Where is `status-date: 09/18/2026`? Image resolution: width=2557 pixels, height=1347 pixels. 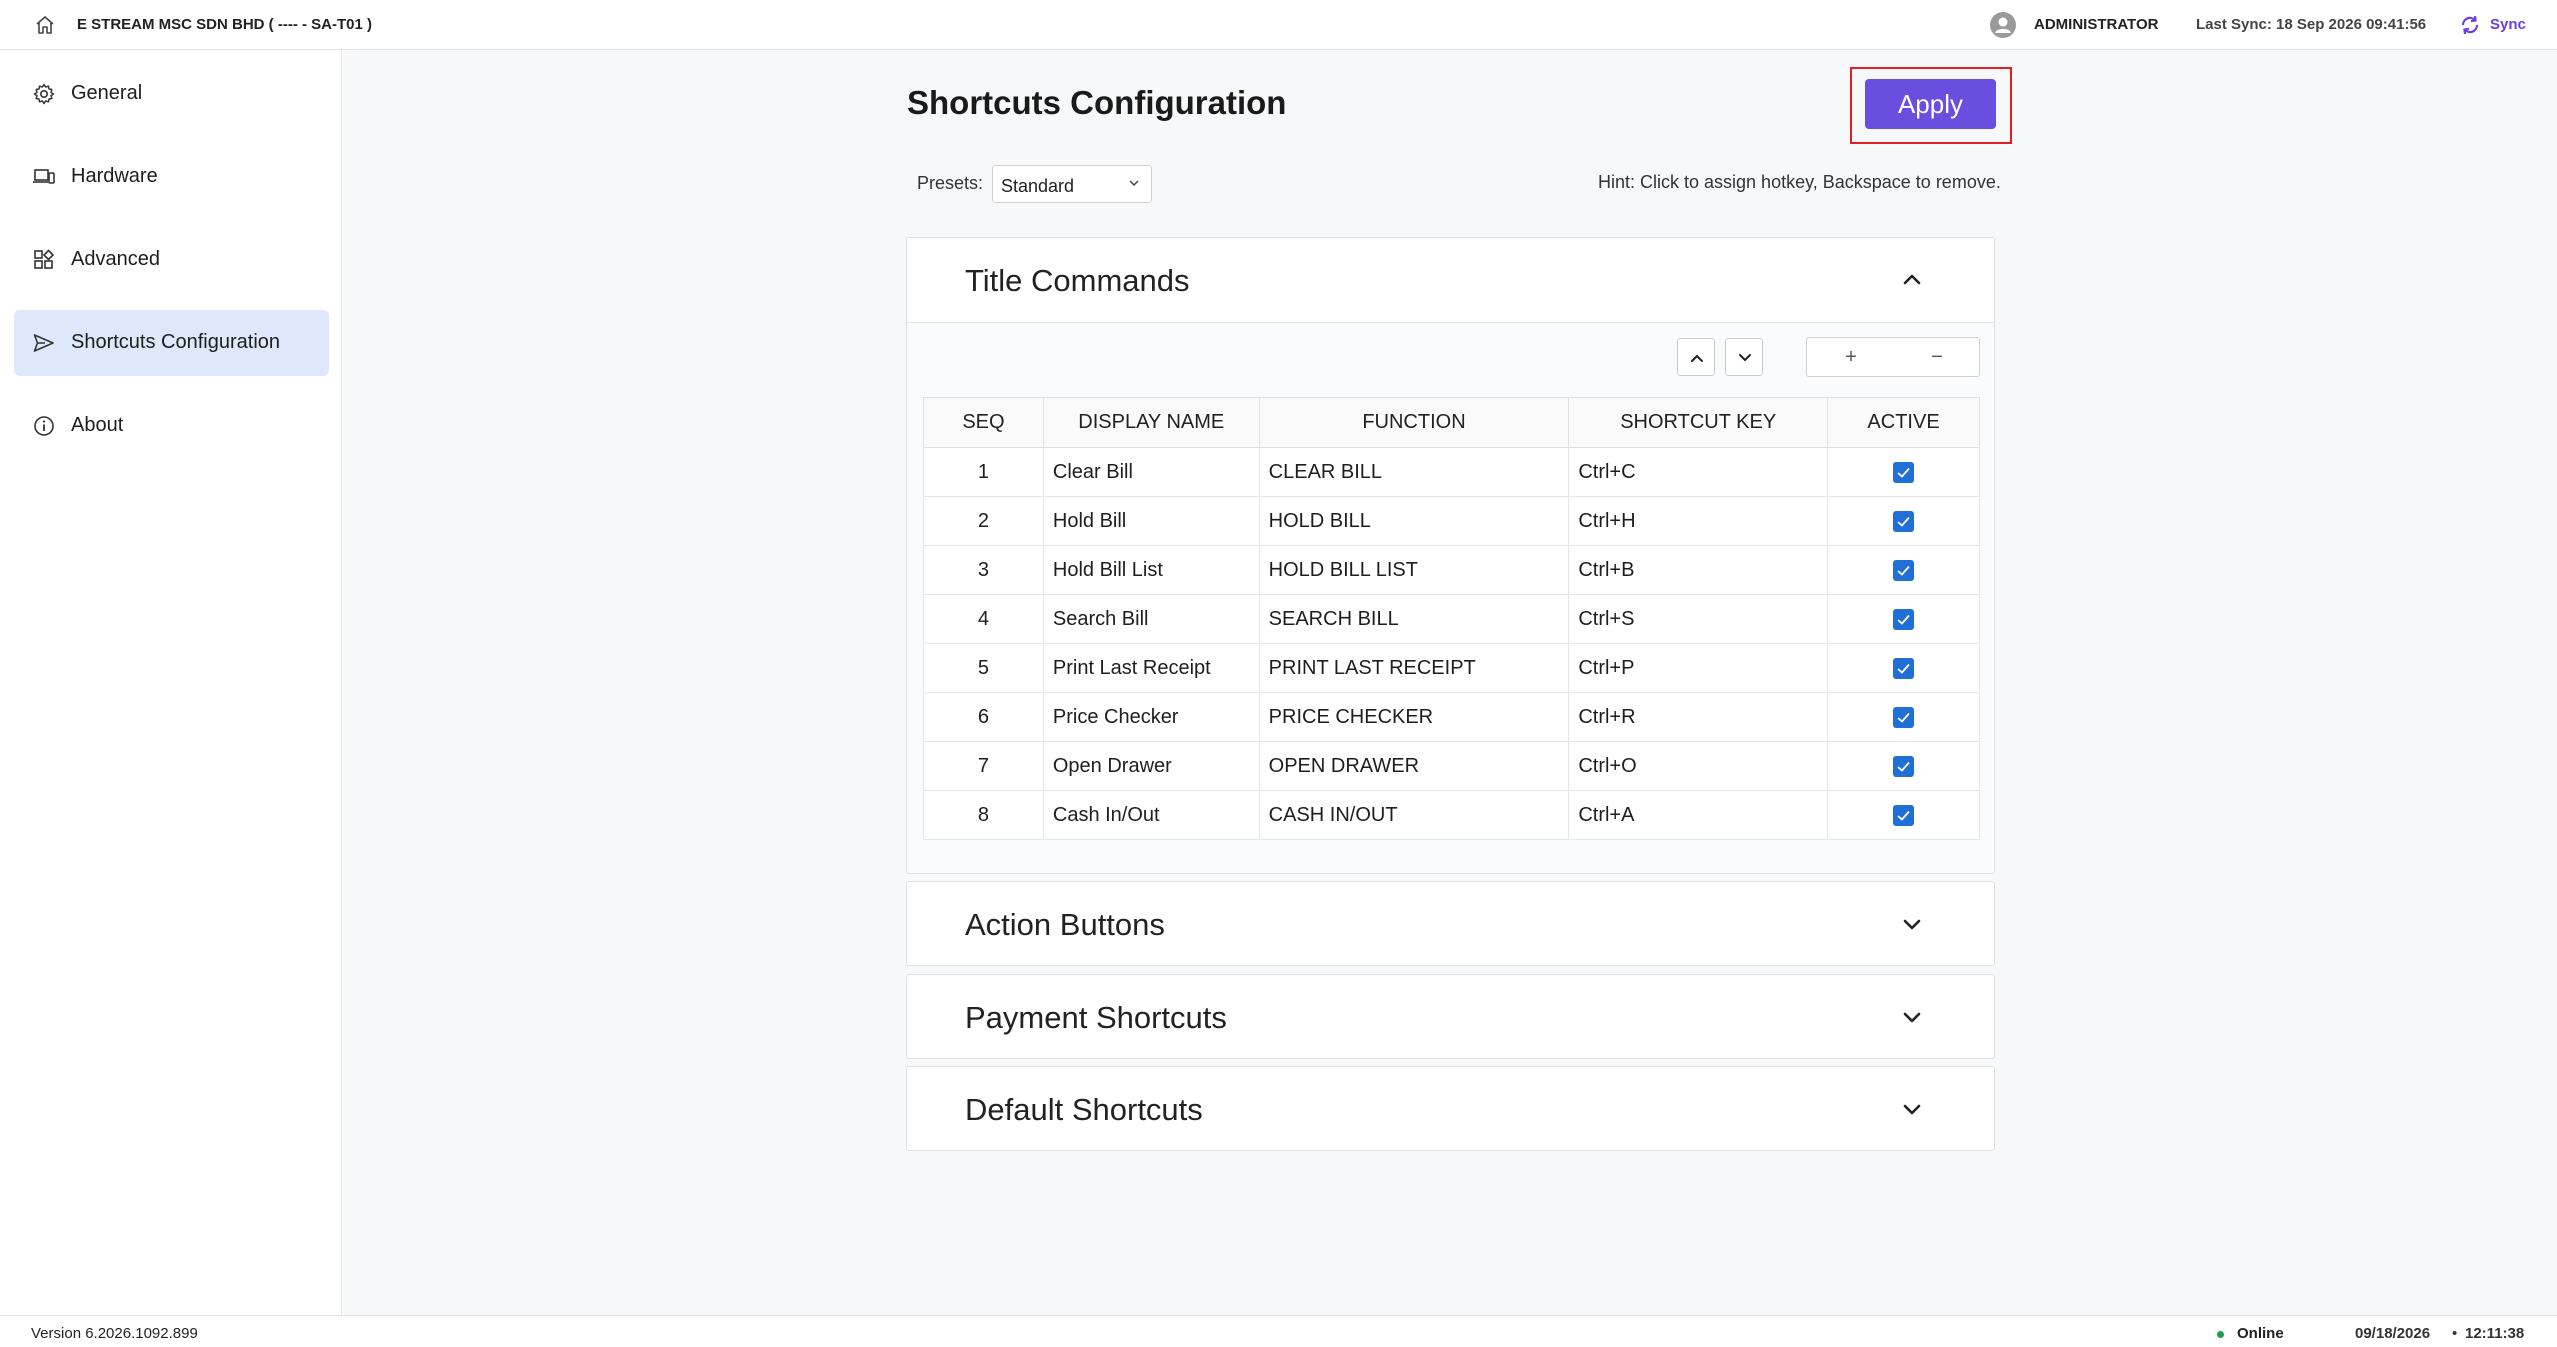 status-date: 09/18/2026 is located at coordinates (2393, 1333).